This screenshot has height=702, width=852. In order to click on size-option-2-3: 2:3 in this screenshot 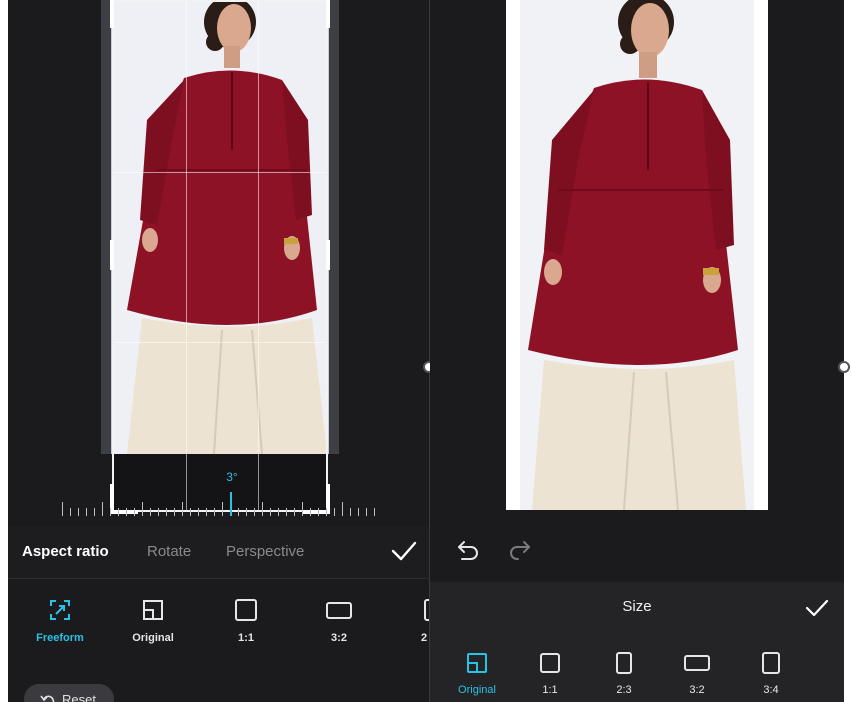, I will do `click(624, 674)`.